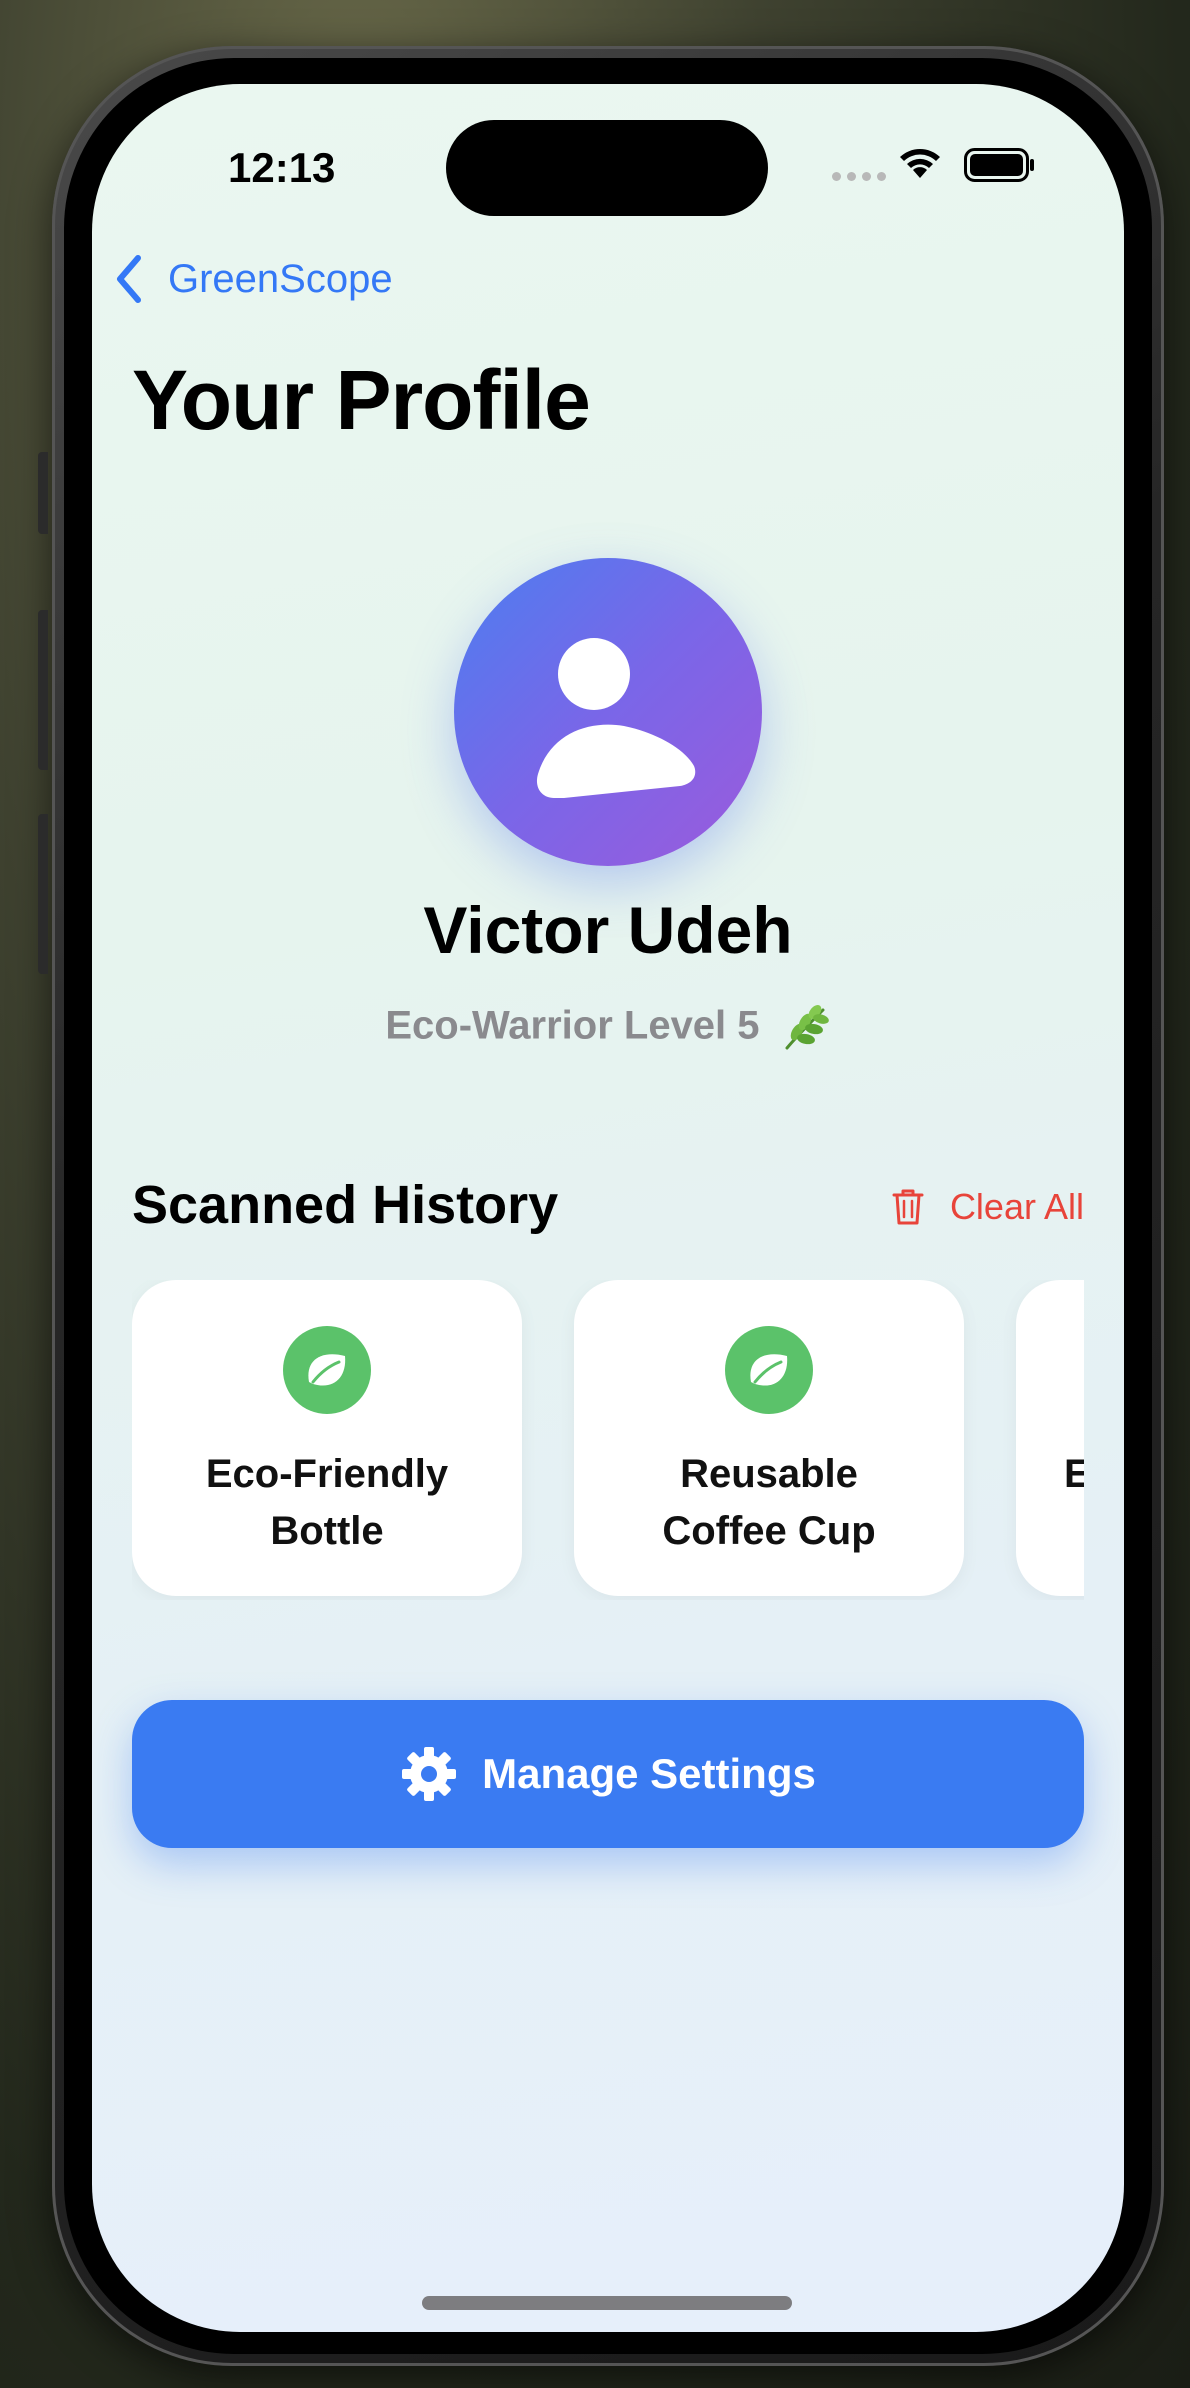  Describe the element at coordinates (607, 2303) in the screenshot. I see `home-indicator` at that location.